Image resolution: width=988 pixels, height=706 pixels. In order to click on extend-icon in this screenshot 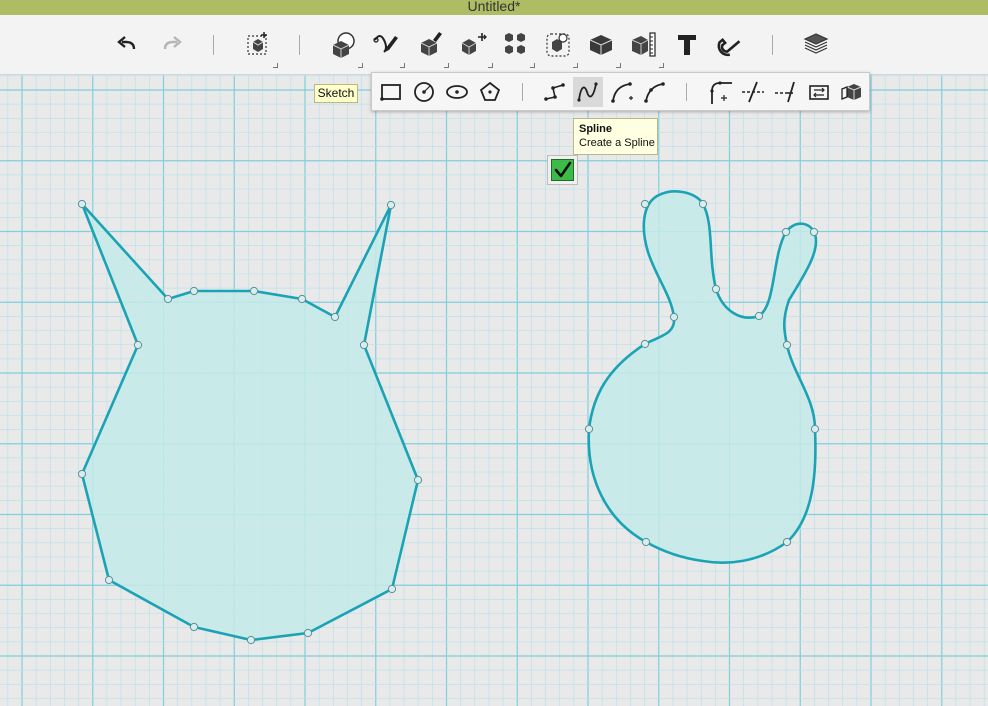, I will do `click(786, 92)`.